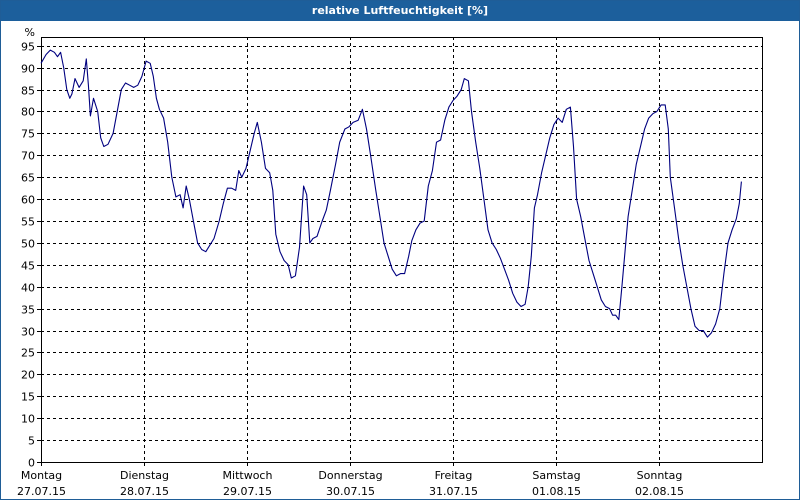  I want to click on y-tick-label: 60, so click(28, 200).